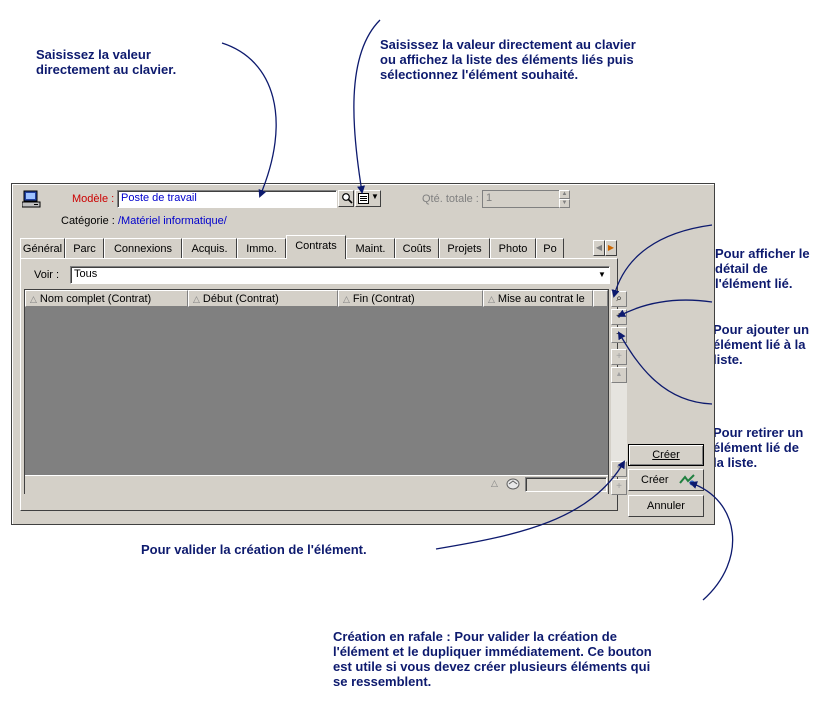 Image resolution: width=836 pixels, height=704 pixels. I want to click on tab-contrats: Contrats, so click(316, 247).